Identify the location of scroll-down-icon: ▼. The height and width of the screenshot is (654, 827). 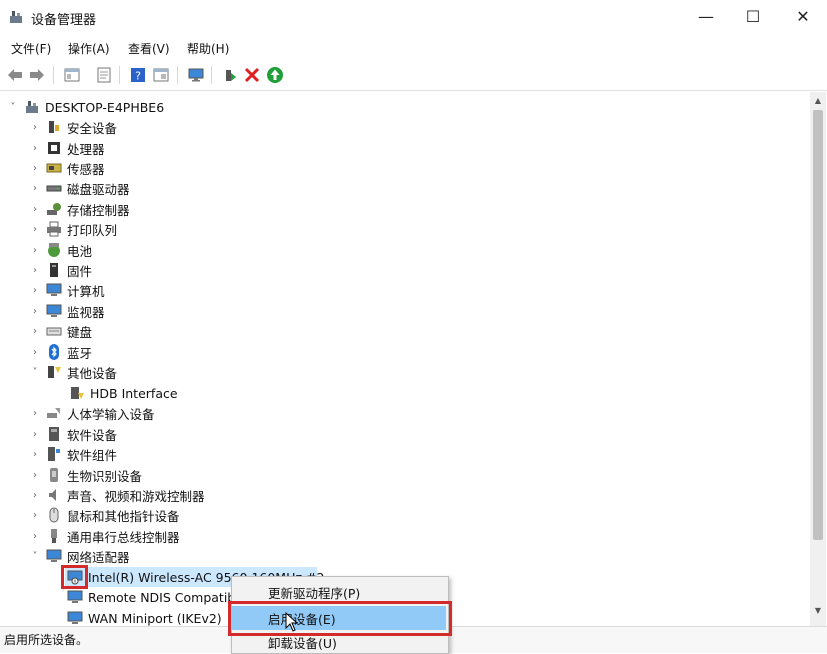
(818, 610).